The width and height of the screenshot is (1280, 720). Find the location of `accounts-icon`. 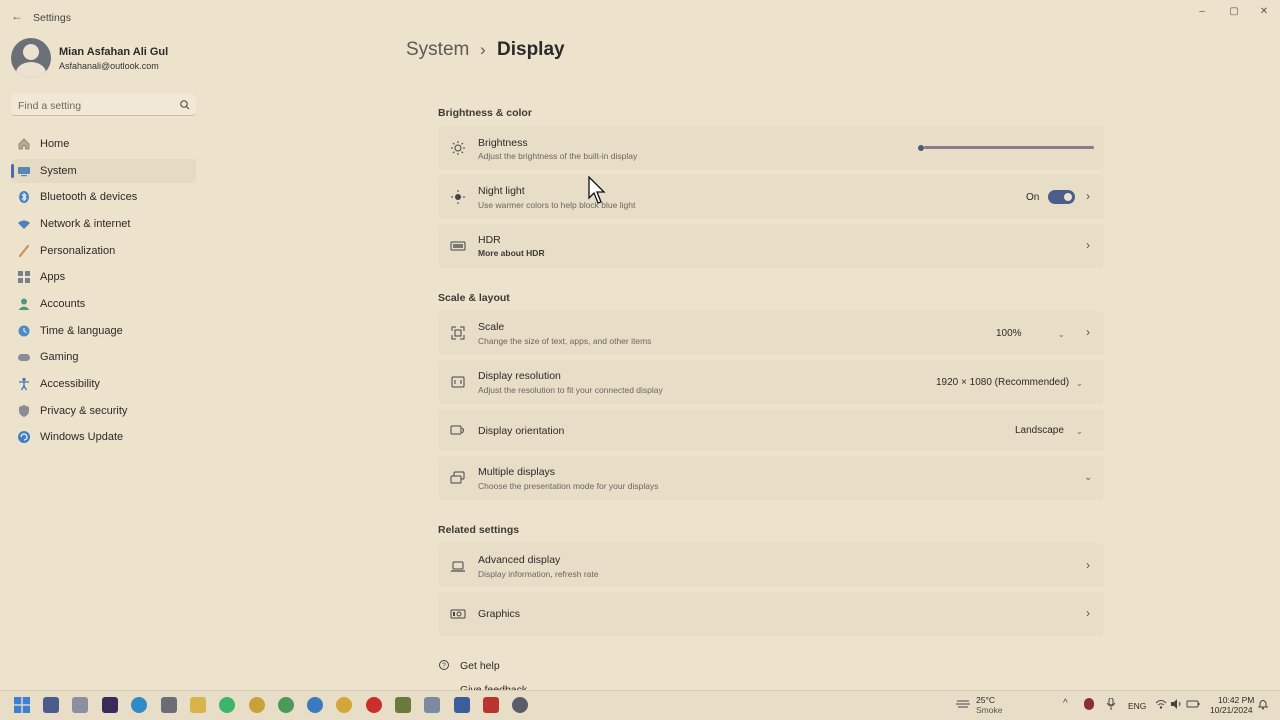

accounts-icon is located at coordinates (24, 304).